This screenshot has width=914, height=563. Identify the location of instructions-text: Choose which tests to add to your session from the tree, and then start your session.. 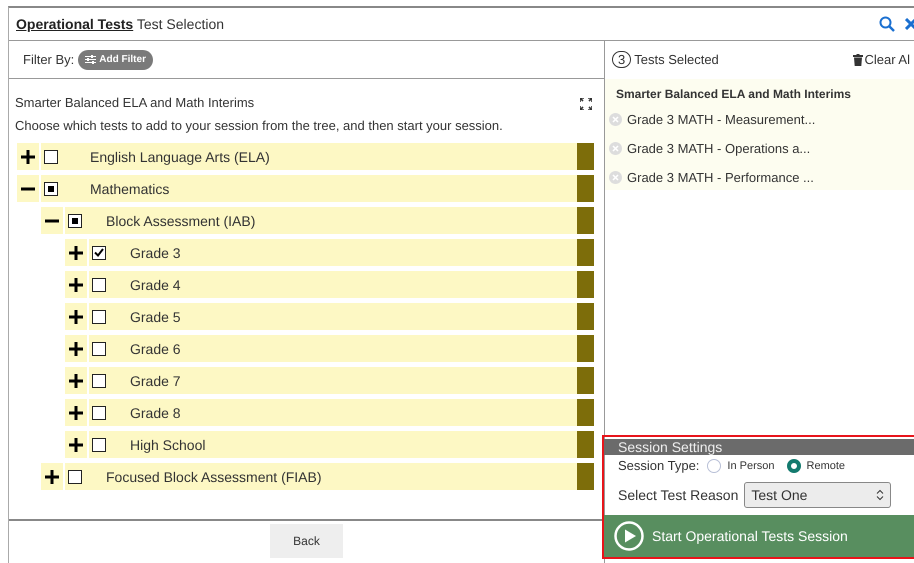
(259, 125).